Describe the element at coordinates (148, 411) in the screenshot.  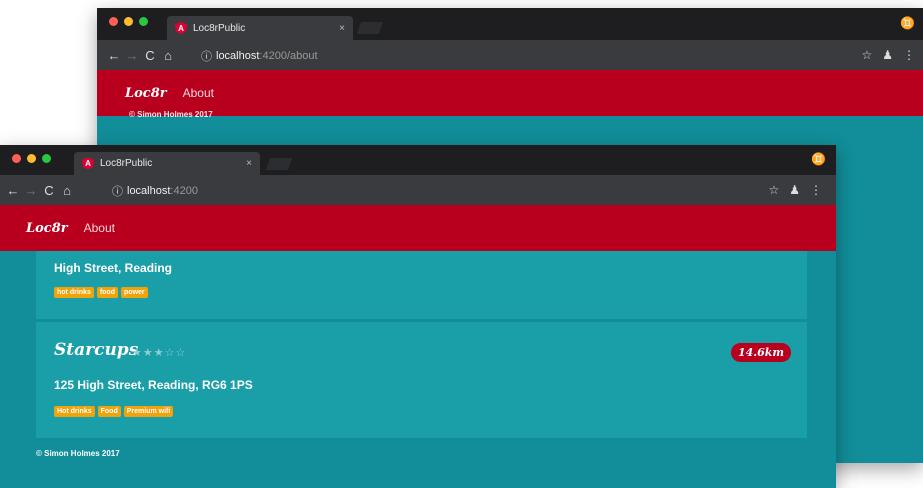
I see `facility-badge: Premium wifi` at that location.